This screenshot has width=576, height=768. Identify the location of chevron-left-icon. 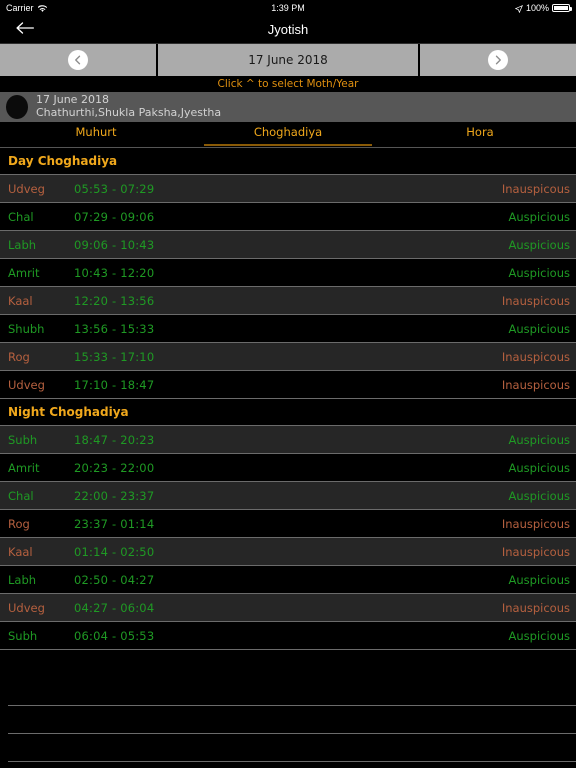
(78, 60).